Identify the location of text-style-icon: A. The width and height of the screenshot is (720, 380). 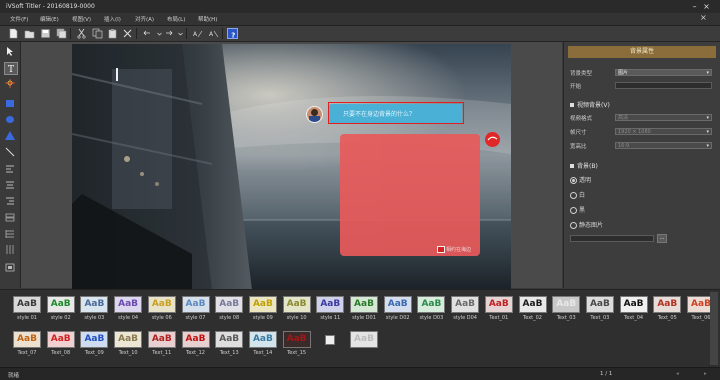
(213, 33).